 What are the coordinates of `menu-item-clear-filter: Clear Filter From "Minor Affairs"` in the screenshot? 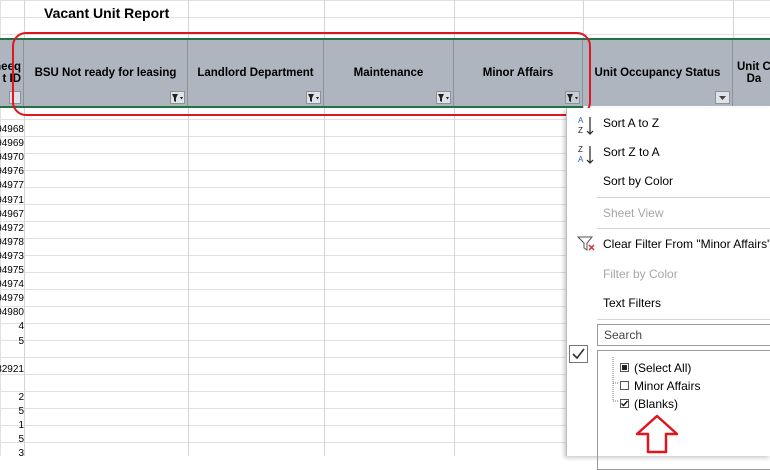 It's located at (686, 244).